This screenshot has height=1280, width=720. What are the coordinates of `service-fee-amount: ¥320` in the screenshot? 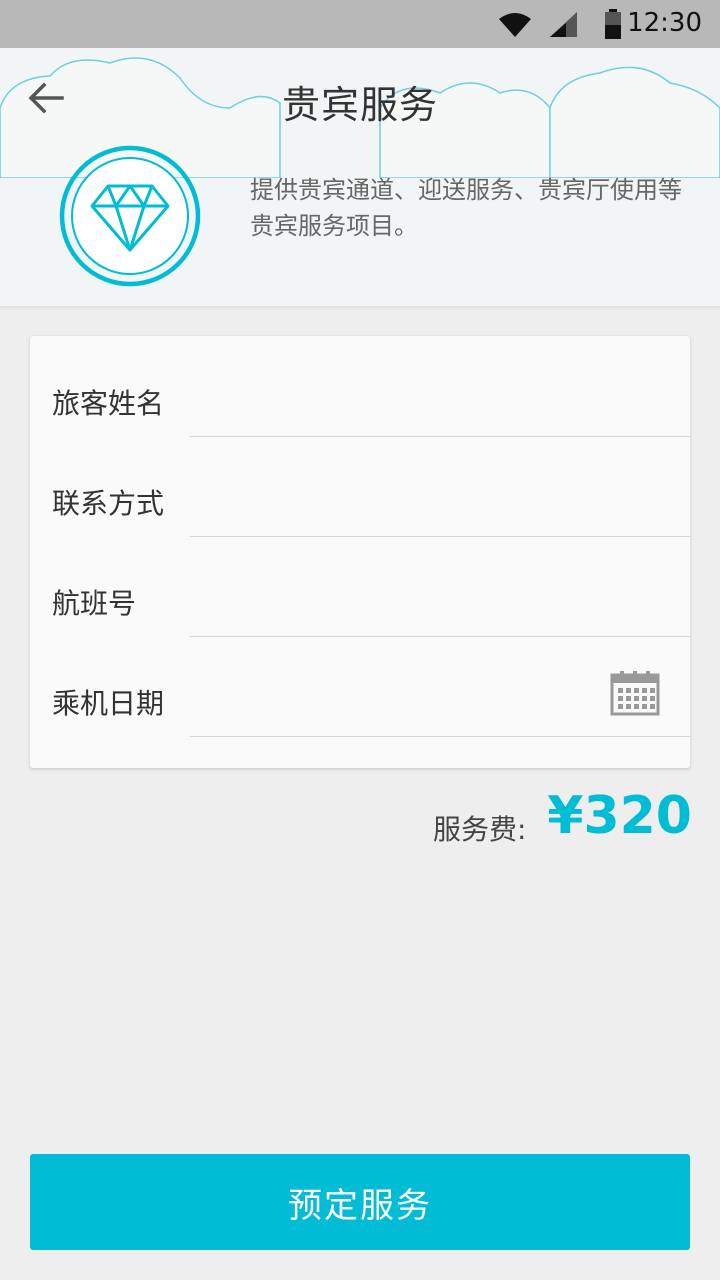 It's located at (619, 816).